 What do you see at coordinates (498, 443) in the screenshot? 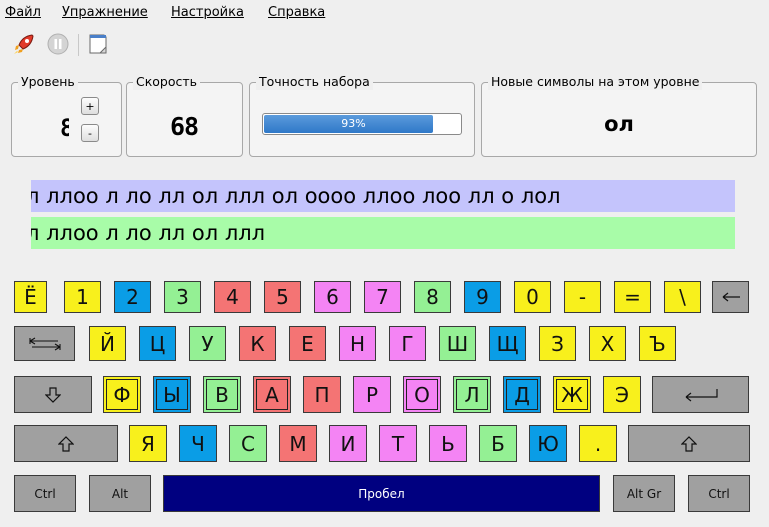
I see `key: Б` at bounding box center [498, 443].